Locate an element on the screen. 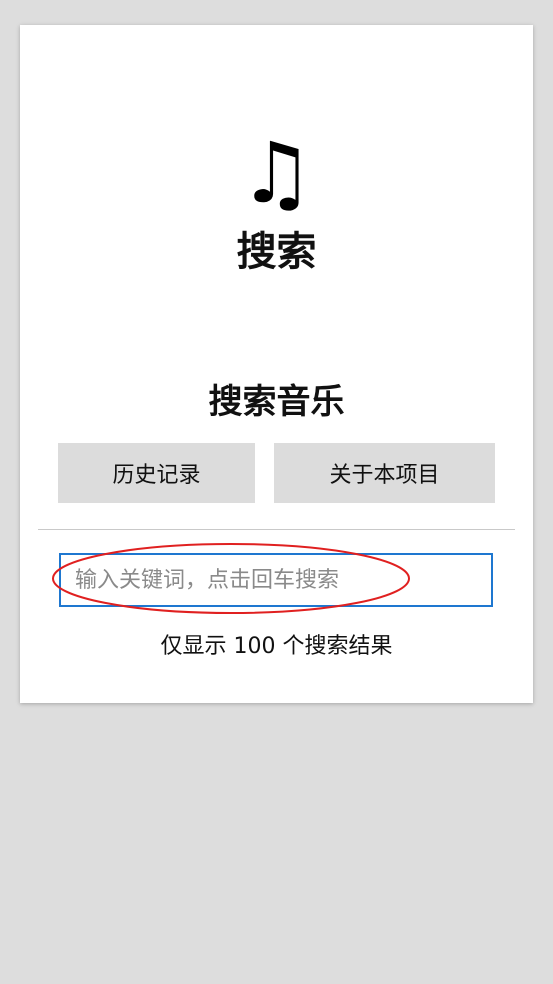 Image resolution: width=553 pixels, height=984 pixels. music-note-icon: ♫ is located at coordinates (276, 173).